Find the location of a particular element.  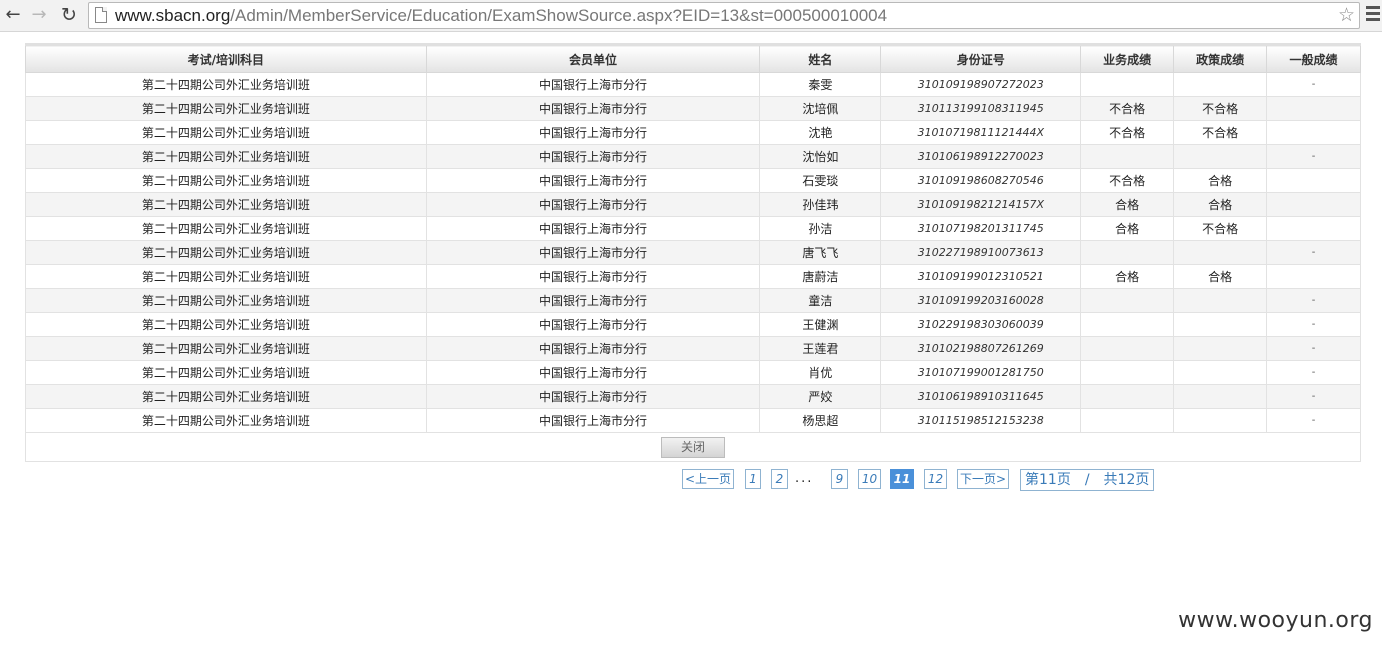

table-footer-row: 关闭 is located at coordinates (693, 447).